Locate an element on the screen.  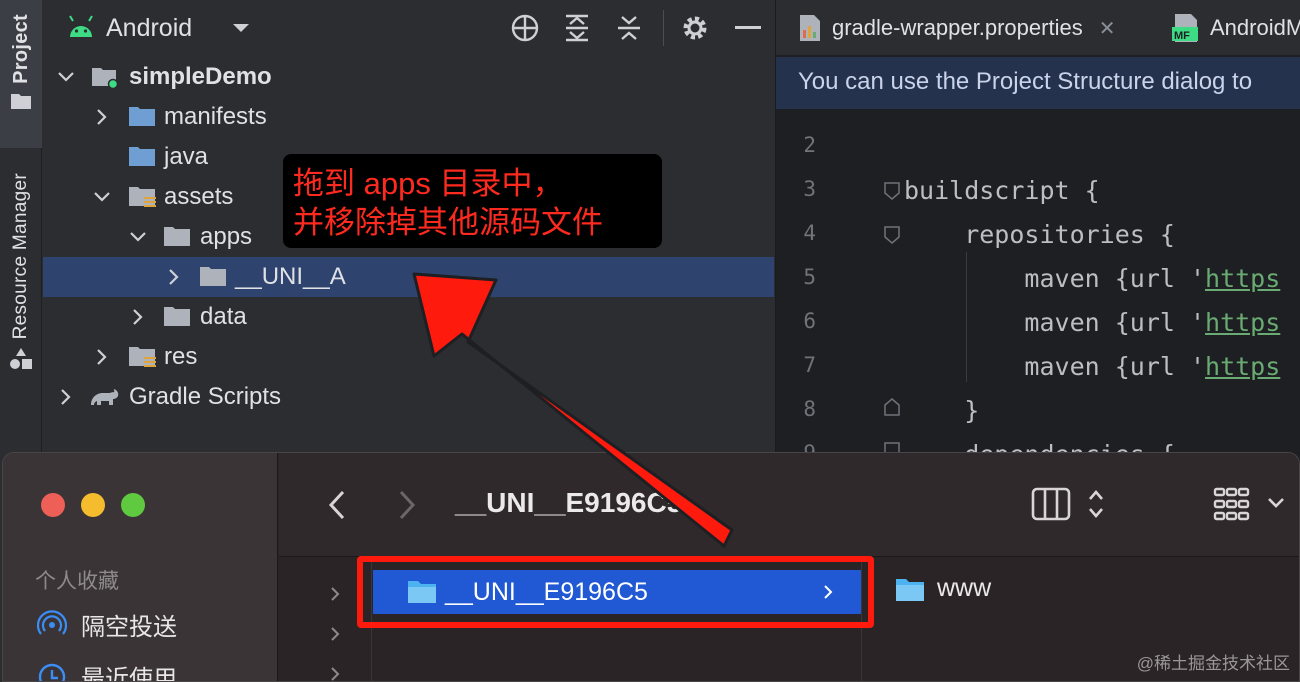
watermark: @稀土掘金技术社区 is located at coordinates (1213, 663).